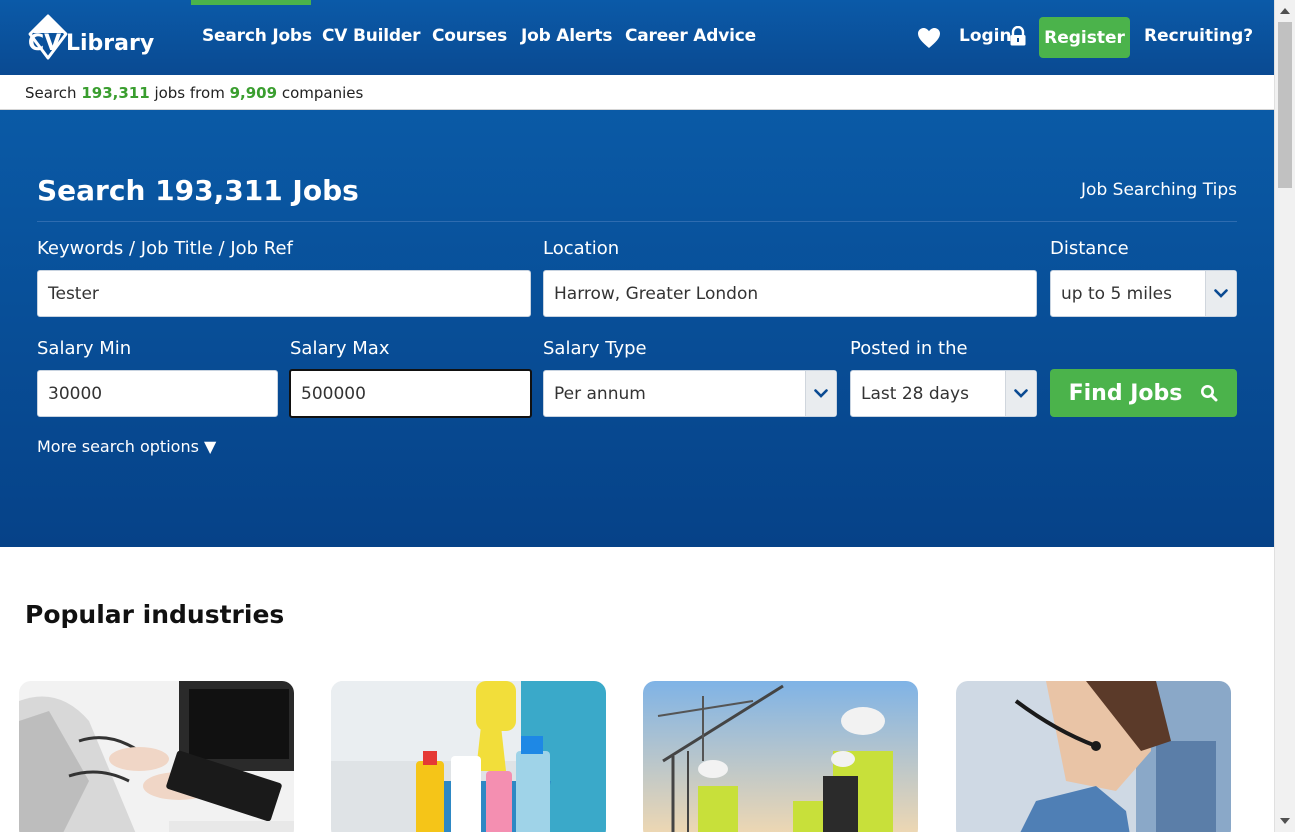  Describe the element at coordinates (469, 36) in the screenshot. I see `nav-courses: Courses` at that location.